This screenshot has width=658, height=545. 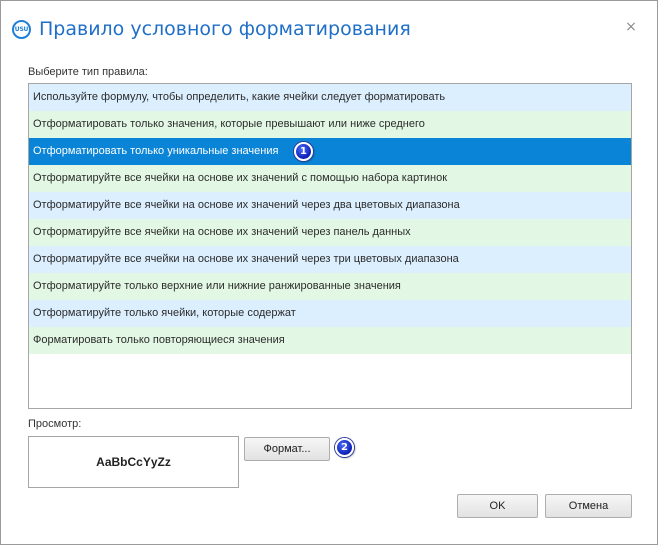 I want to click on preview-sample-text: AaBbCcYyZz, so click(x=133, y=462).